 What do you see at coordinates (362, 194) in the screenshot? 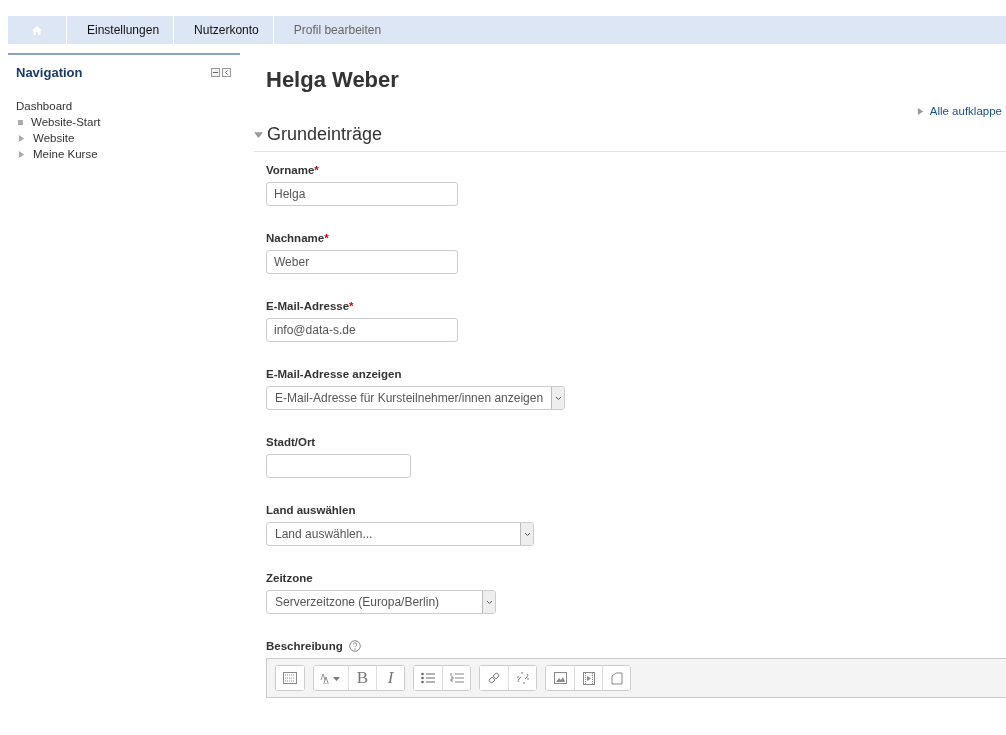
I see `text-field: Helga` at bounding box center [362, 194].